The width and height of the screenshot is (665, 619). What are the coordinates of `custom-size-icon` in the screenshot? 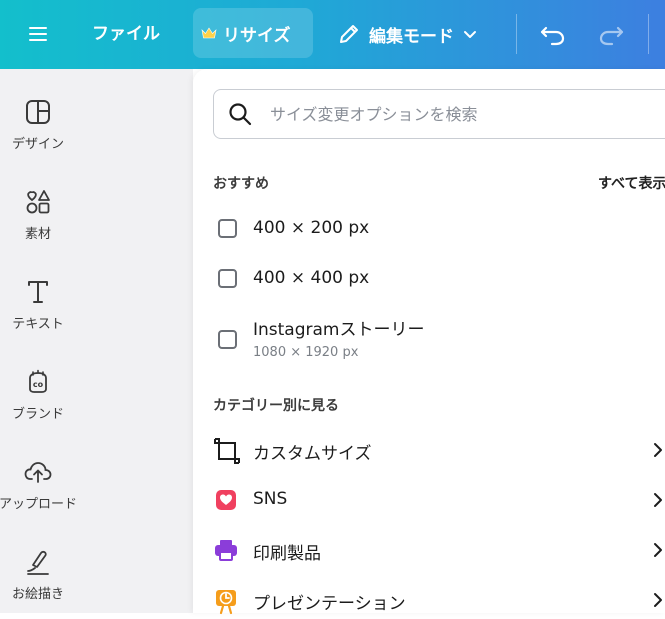 It's located at (227, 451).